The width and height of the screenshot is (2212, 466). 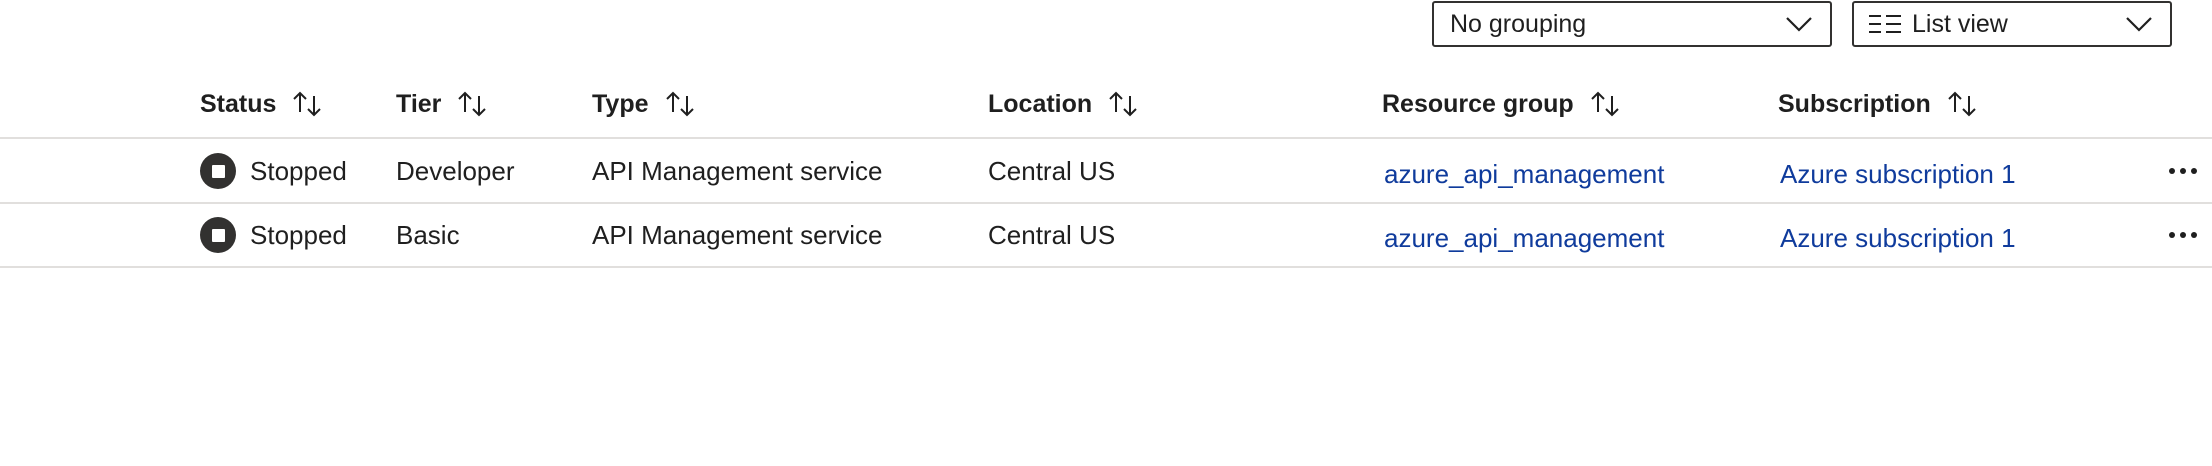 What do you see at coordinates (1040, 103) in the screenshot?
I see `column-header-label: Location` at bounding box center [1040, 103].